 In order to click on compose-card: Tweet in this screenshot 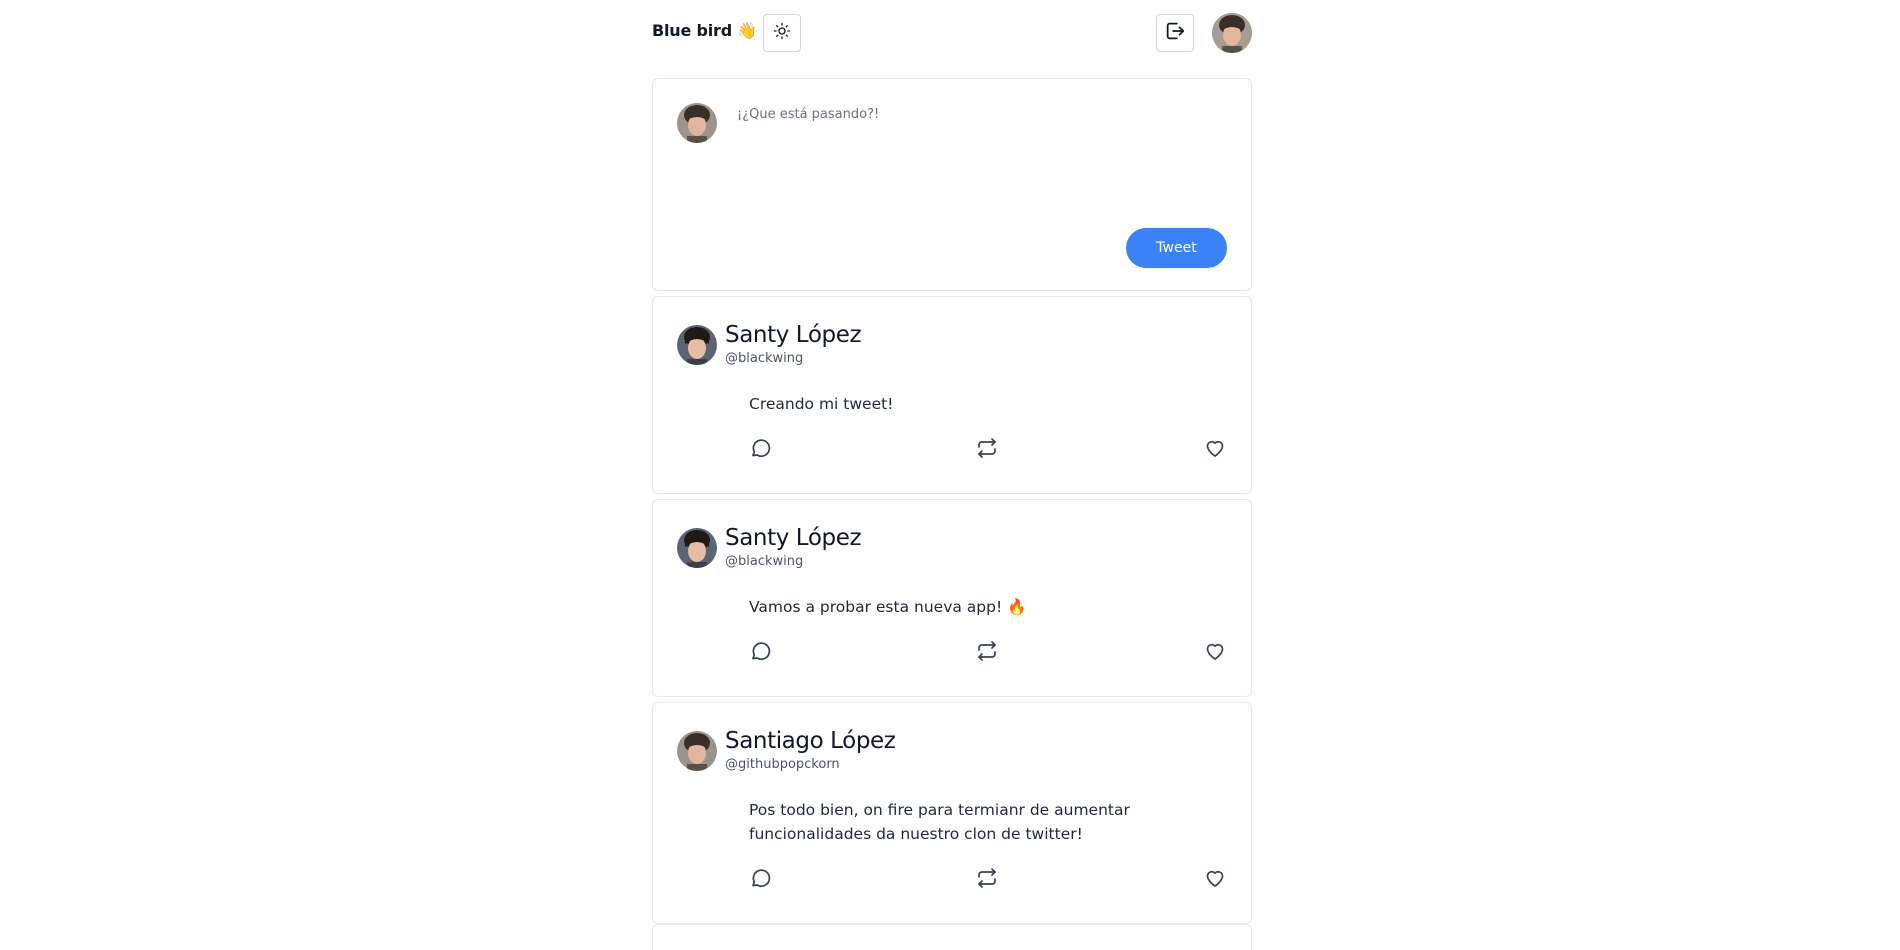, I will do `click(952, 184)`.